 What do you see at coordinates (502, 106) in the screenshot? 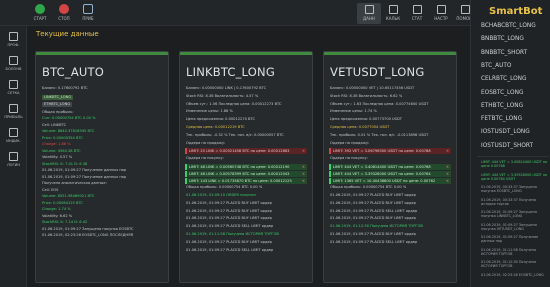
I see `bot-list-item: ETHBTC_LONG` at bounding box center [502, 106].